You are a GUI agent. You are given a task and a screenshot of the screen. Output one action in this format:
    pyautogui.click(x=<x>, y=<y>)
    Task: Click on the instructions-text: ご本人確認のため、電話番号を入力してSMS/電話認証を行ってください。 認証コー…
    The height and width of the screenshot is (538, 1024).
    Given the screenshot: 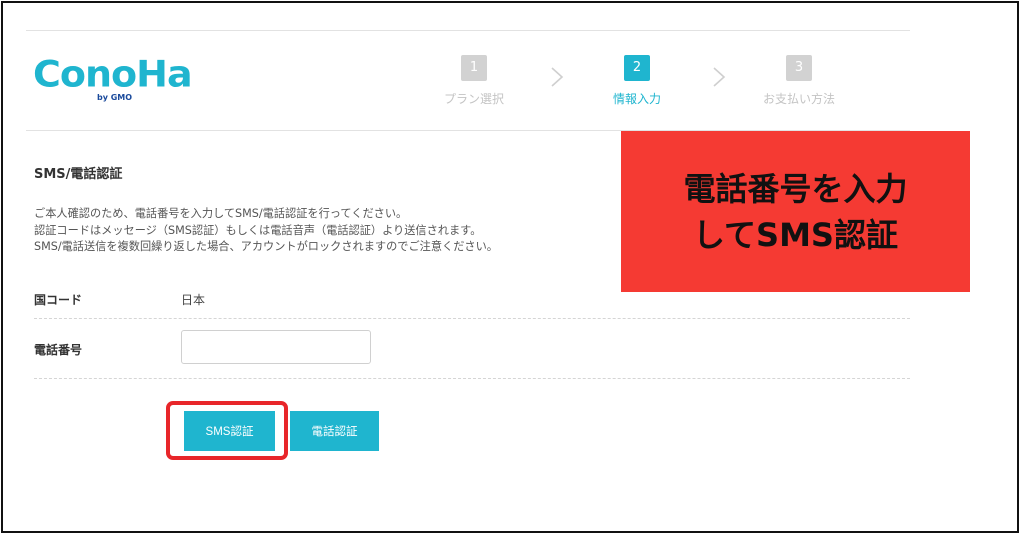 What is the action you would take?
    pyautogui.click(x=334, y=231)
    